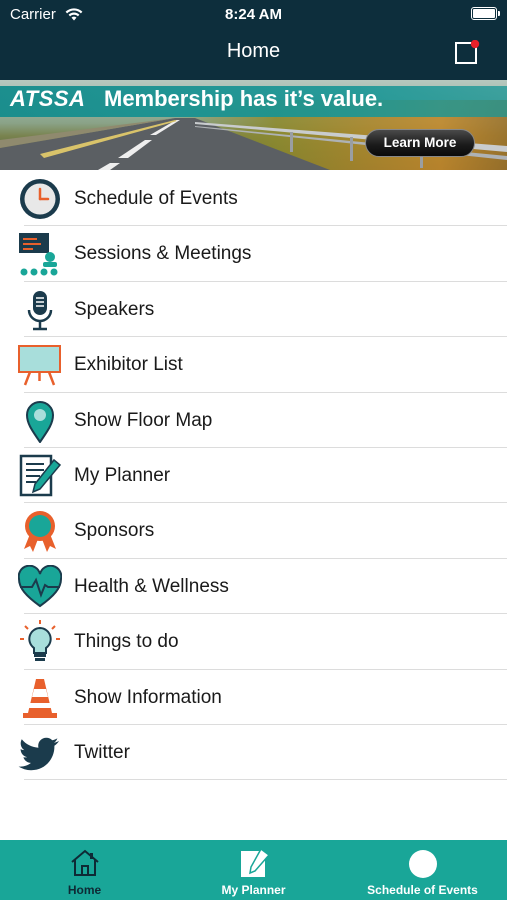 This screenshot has width=507, height=900. I want to click on tab-label: Home, so click(84, 890).